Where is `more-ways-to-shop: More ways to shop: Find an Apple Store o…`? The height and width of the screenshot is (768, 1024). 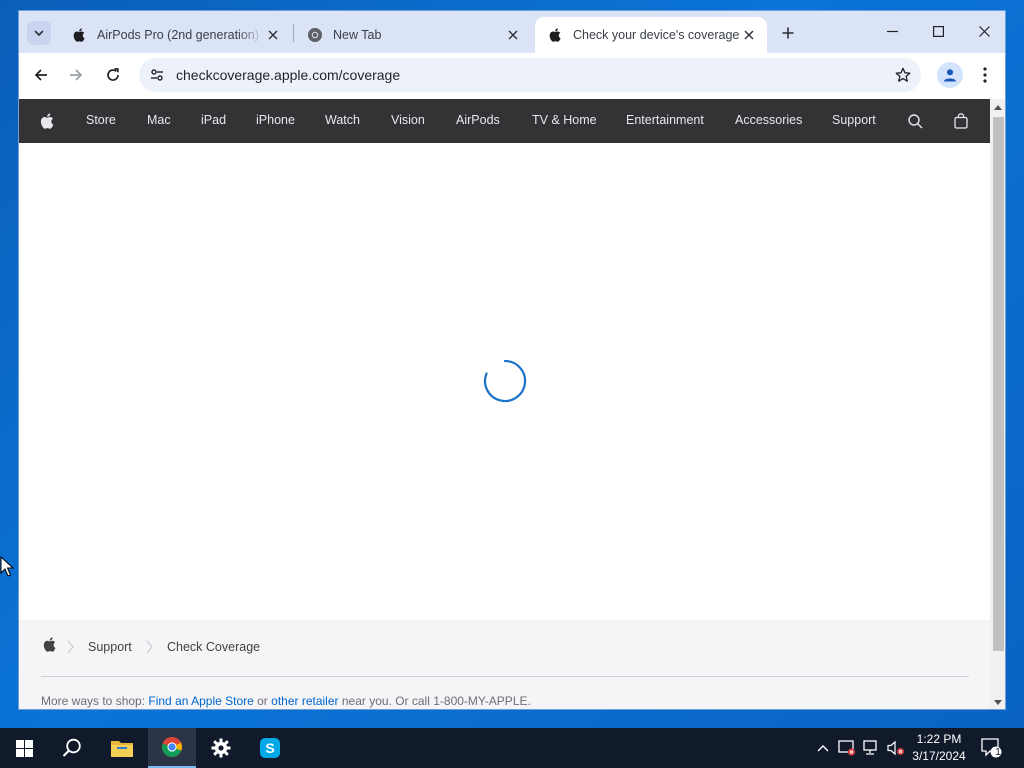
more-ways-to-shop: More ways to shop: Find an Apple Store o… is located at coordinates (286, 701).